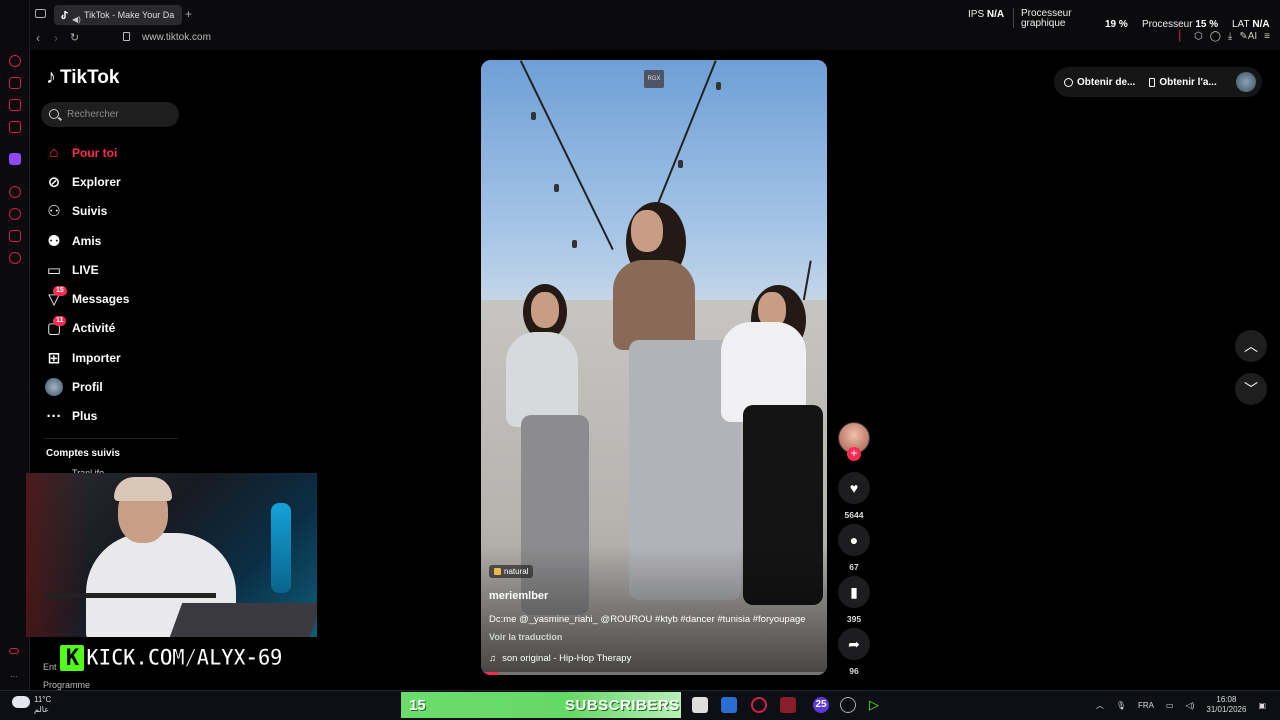 The image size is (1280, 720). What do you see at coordinates (21, 702) in the screenshot?
I see `cloud-icon` at bounding box center [21, 702].